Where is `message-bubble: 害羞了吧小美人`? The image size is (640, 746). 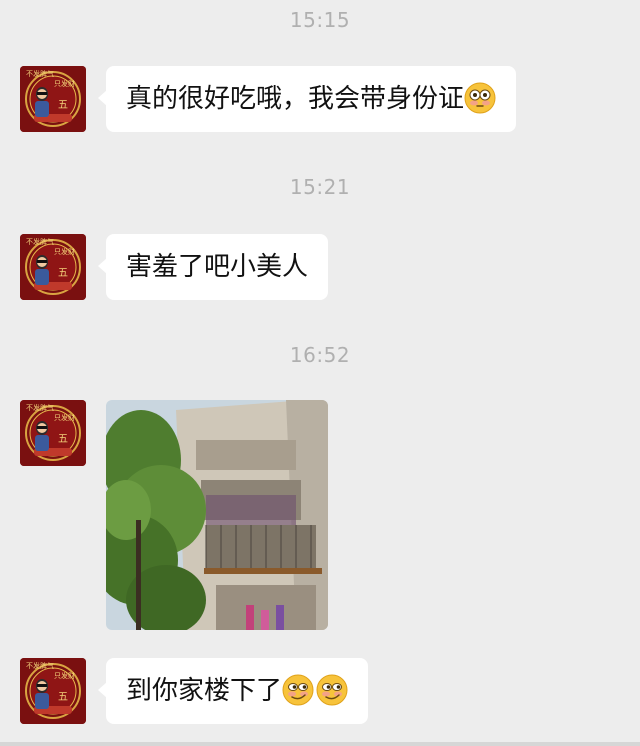 message-bubble: 害羞了吧小美人 is located at coordinates (213, 267).